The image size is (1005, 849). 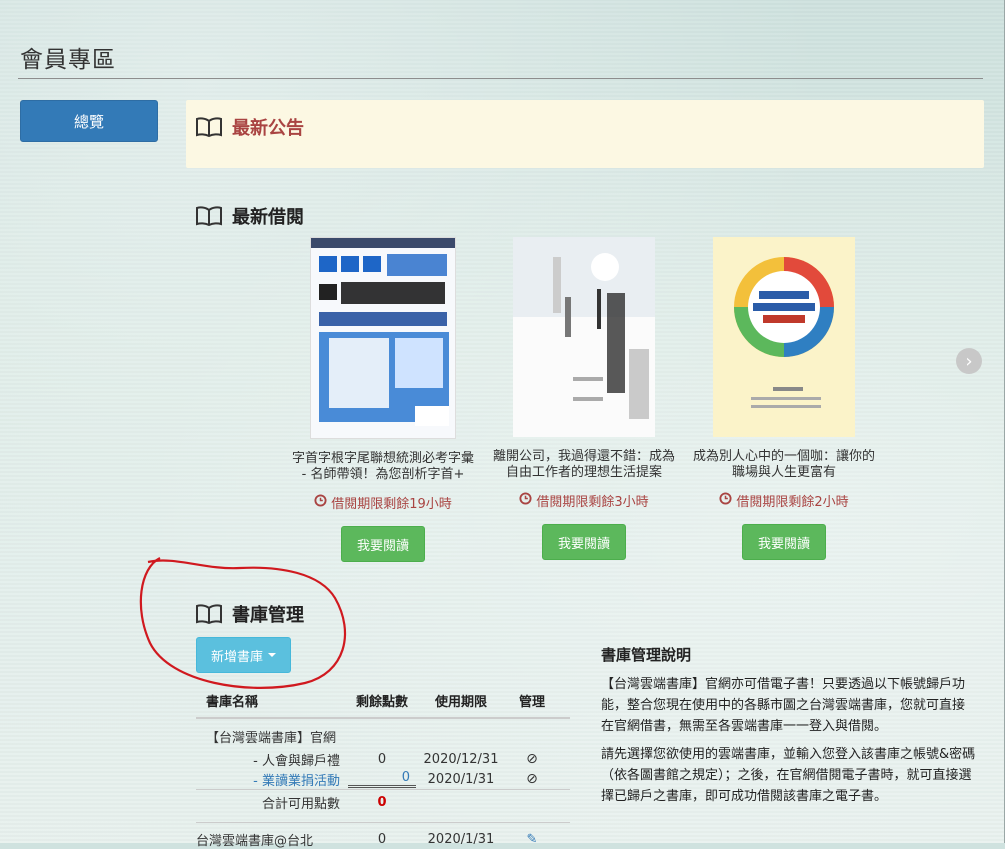 I want to click on borrow-remaining: 借閱期限剩餘2小時, so click(x=784, y=500).